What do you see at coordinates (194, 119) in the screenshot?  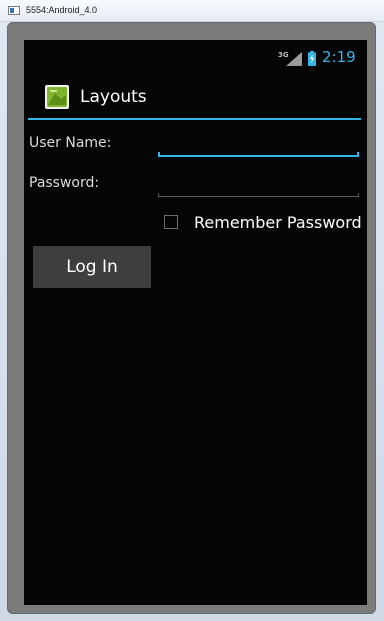 I see `action-bar-divider` at bounding box center [194, 119].